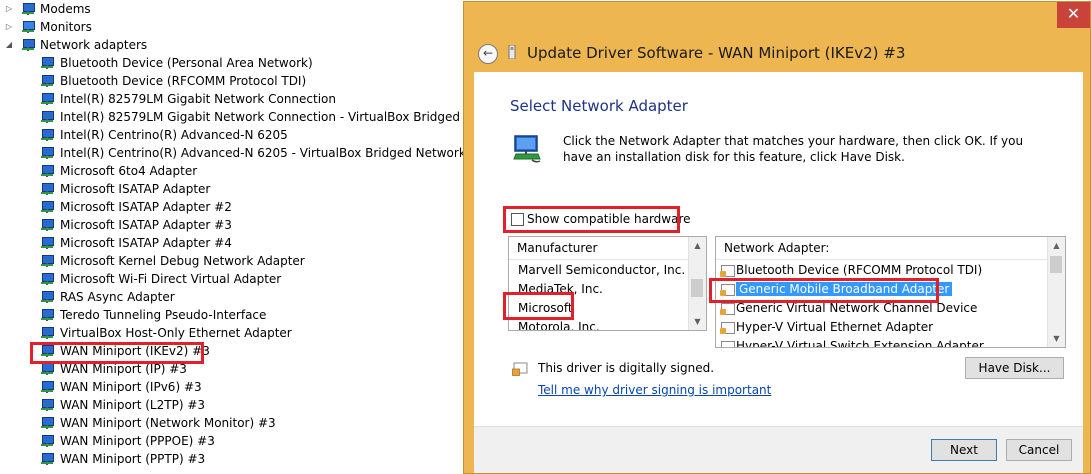 The width and height of the screenshot is (1091, 474). Describe the element at coordinates (117, 297) in the screenshot. I see `tree-item-label: RAS Async Adapter` at that location.